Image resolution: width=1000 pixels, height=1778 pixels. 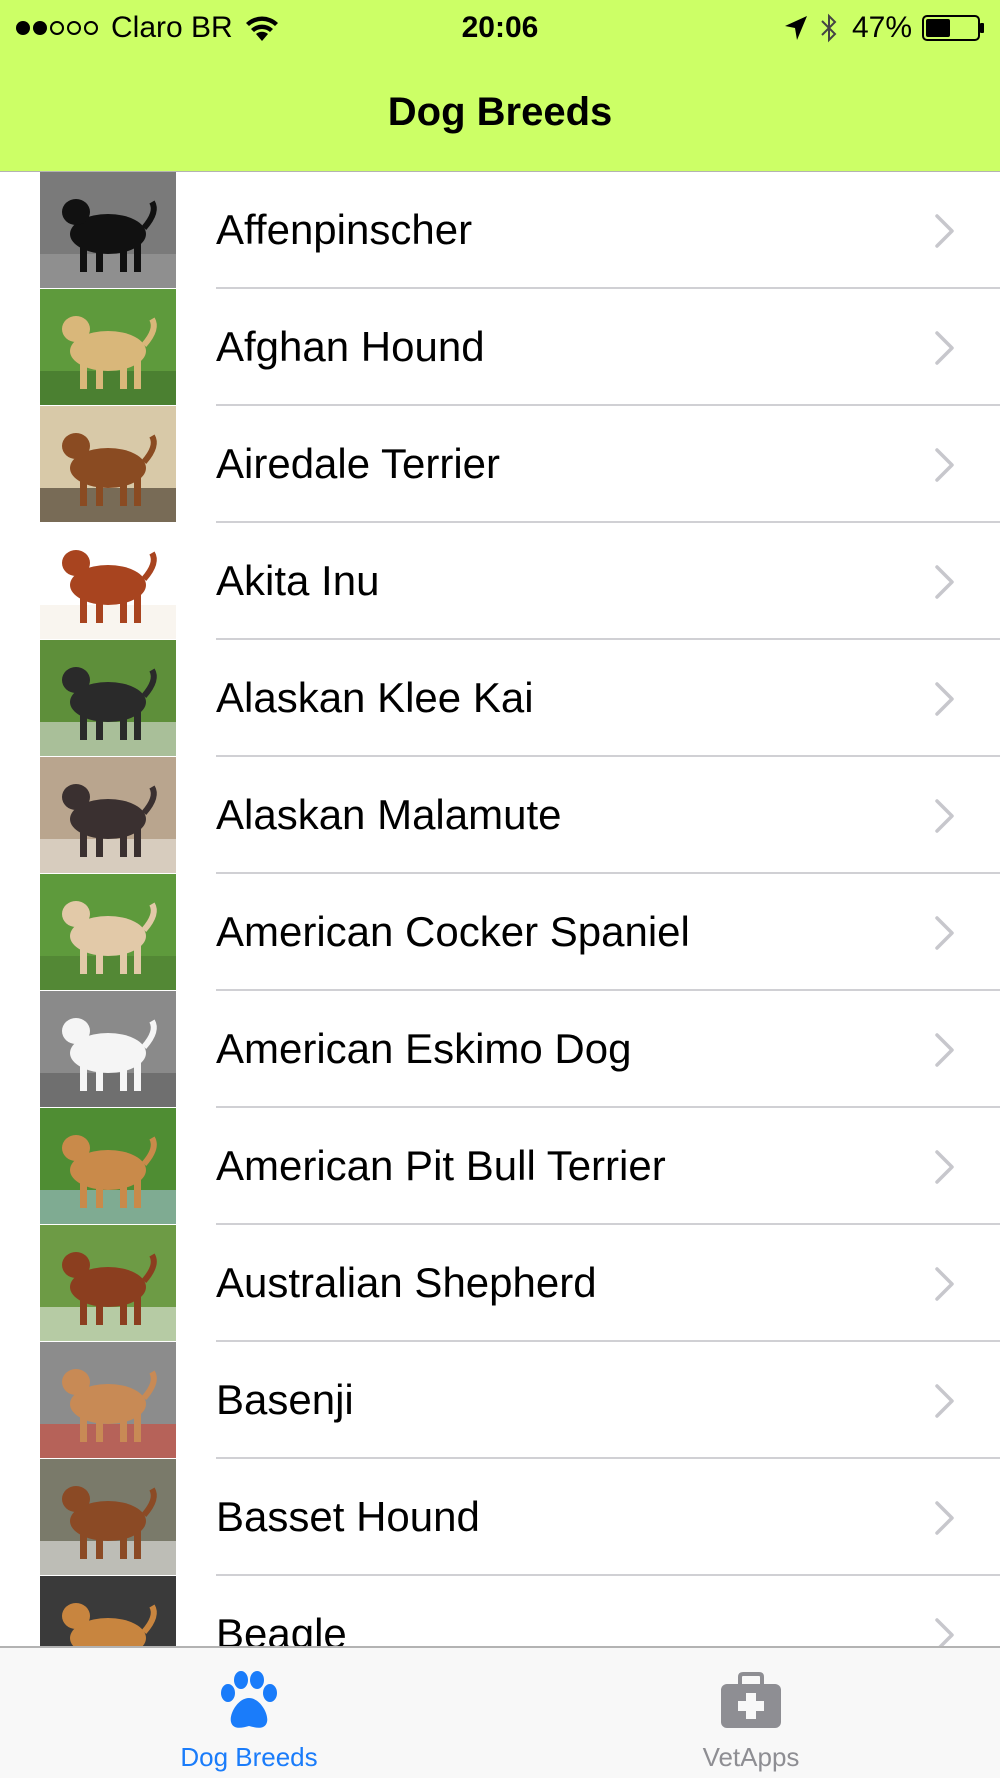 What do you see at coordinates (424, 1048) in the screenshot?
I see `breed-name: American Eskimo Dog` at bounding box center [424, 1048].